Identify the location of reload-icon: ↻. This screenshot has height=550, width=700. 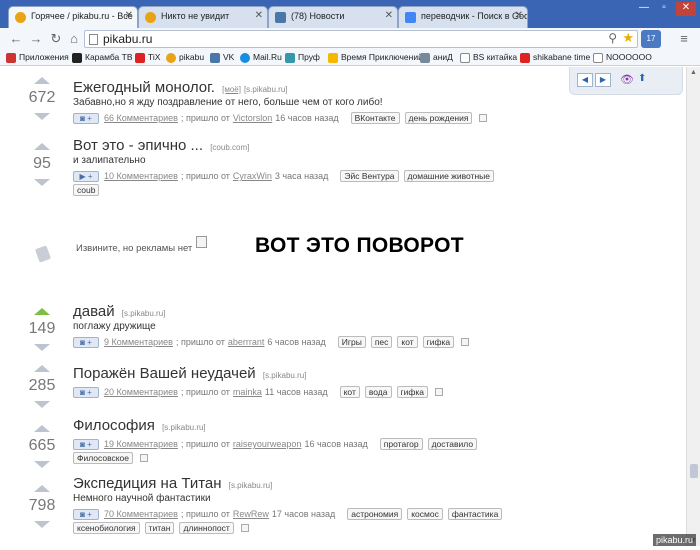
(56, 39).